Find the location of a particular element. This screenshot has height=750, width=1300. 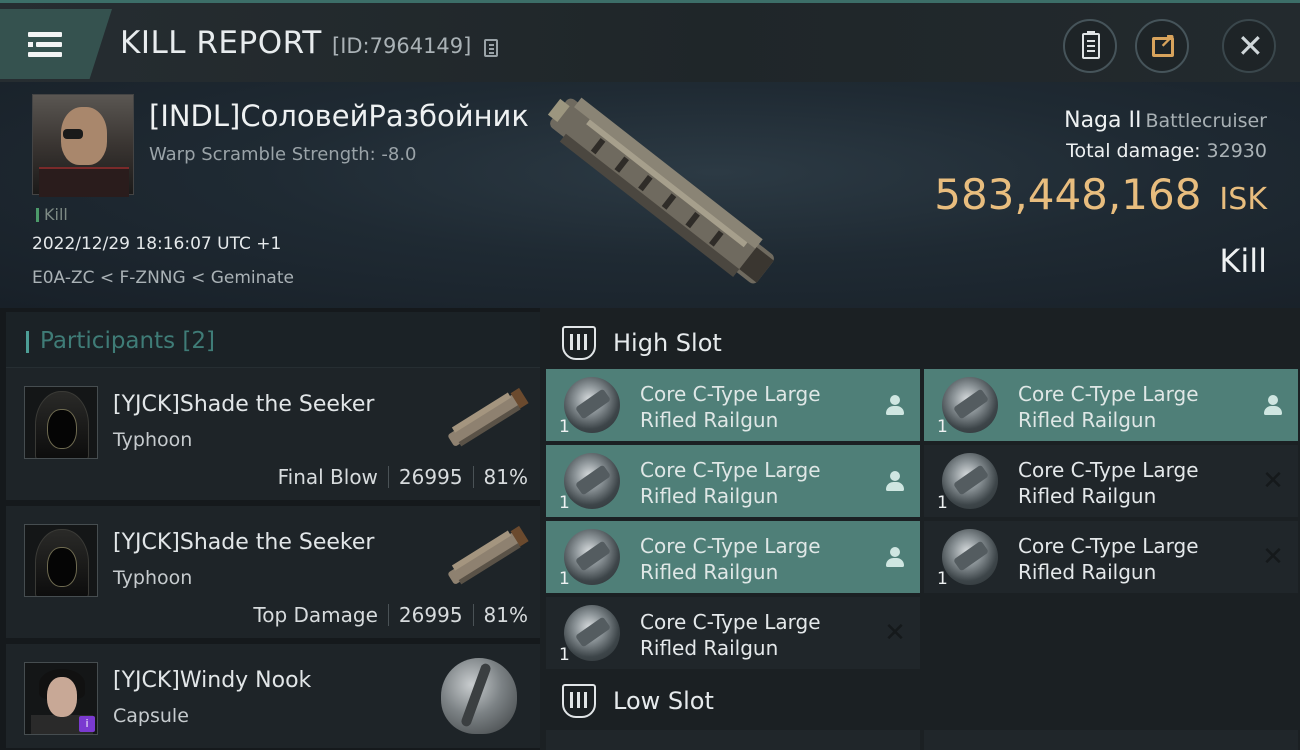

clipboard-icon is located at coordinates (1091, 45).